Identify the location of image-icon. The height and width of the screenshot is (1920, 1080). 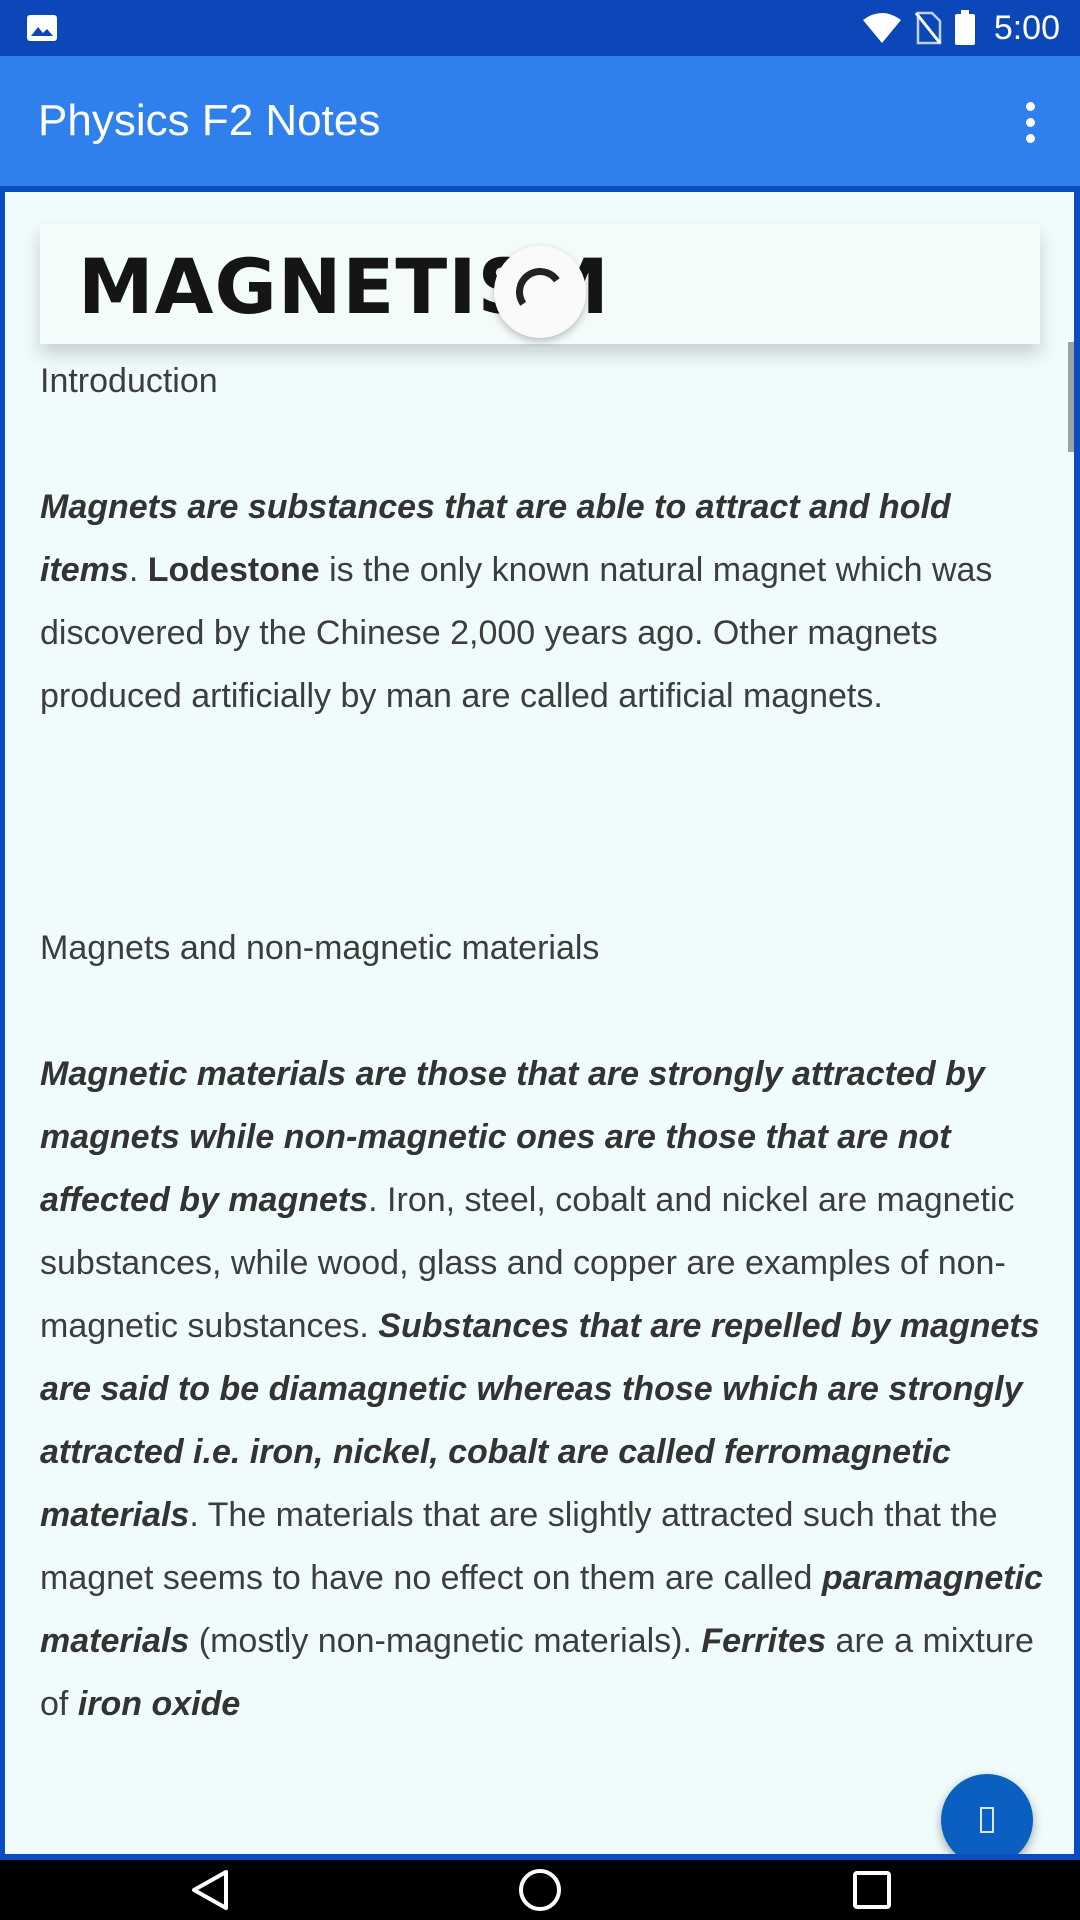
(42, 28).